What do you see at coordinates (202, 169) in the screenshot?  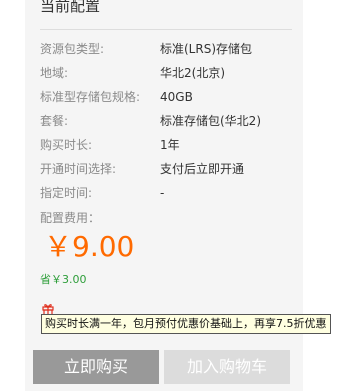 I see `spec-value: 支付后立即开通` at bounding box center [202, 169].